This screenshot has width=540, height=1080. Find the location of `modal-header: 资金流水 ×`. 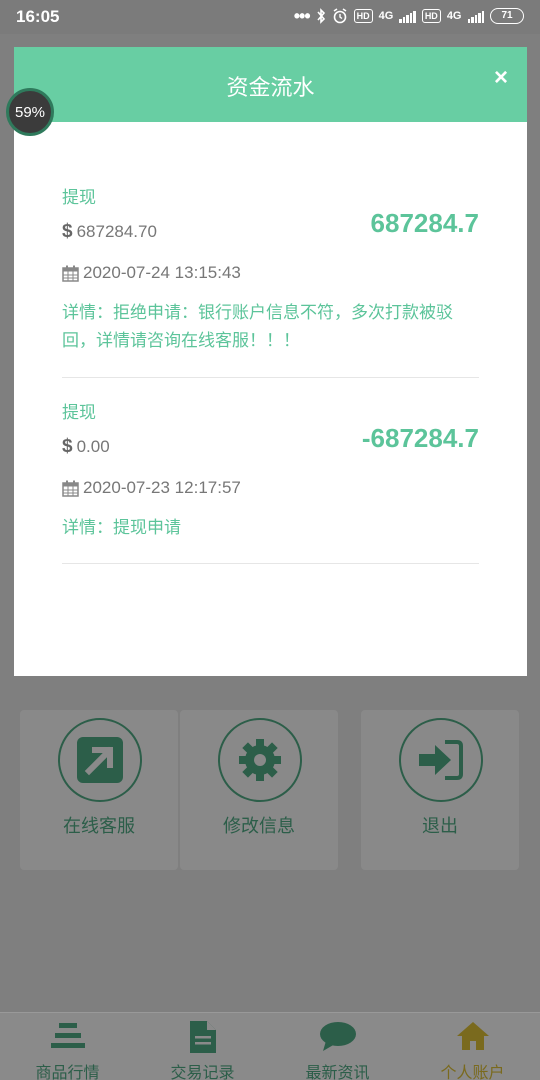

modal-header: 资金流水 × is located at coordinates (270, 84).